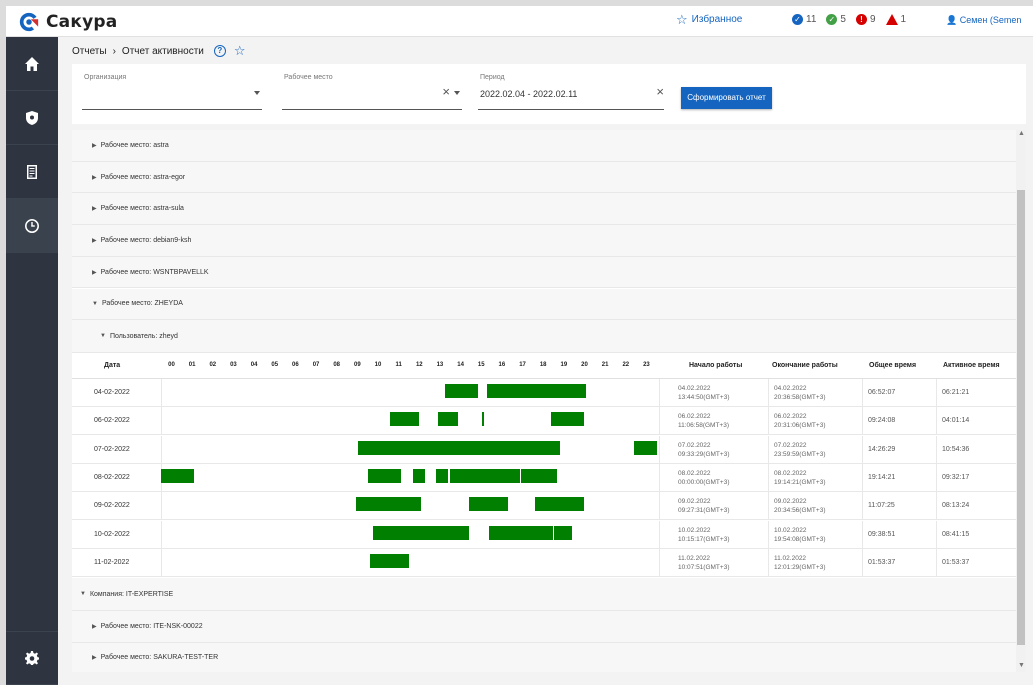 Image resolution: width=1033 pixels, height=685 pixels. What do you see at coordinates (726, 98) in the screenshot?
I see `generate-report-button: Сформировать отчет` at bounding box center [726, 98].